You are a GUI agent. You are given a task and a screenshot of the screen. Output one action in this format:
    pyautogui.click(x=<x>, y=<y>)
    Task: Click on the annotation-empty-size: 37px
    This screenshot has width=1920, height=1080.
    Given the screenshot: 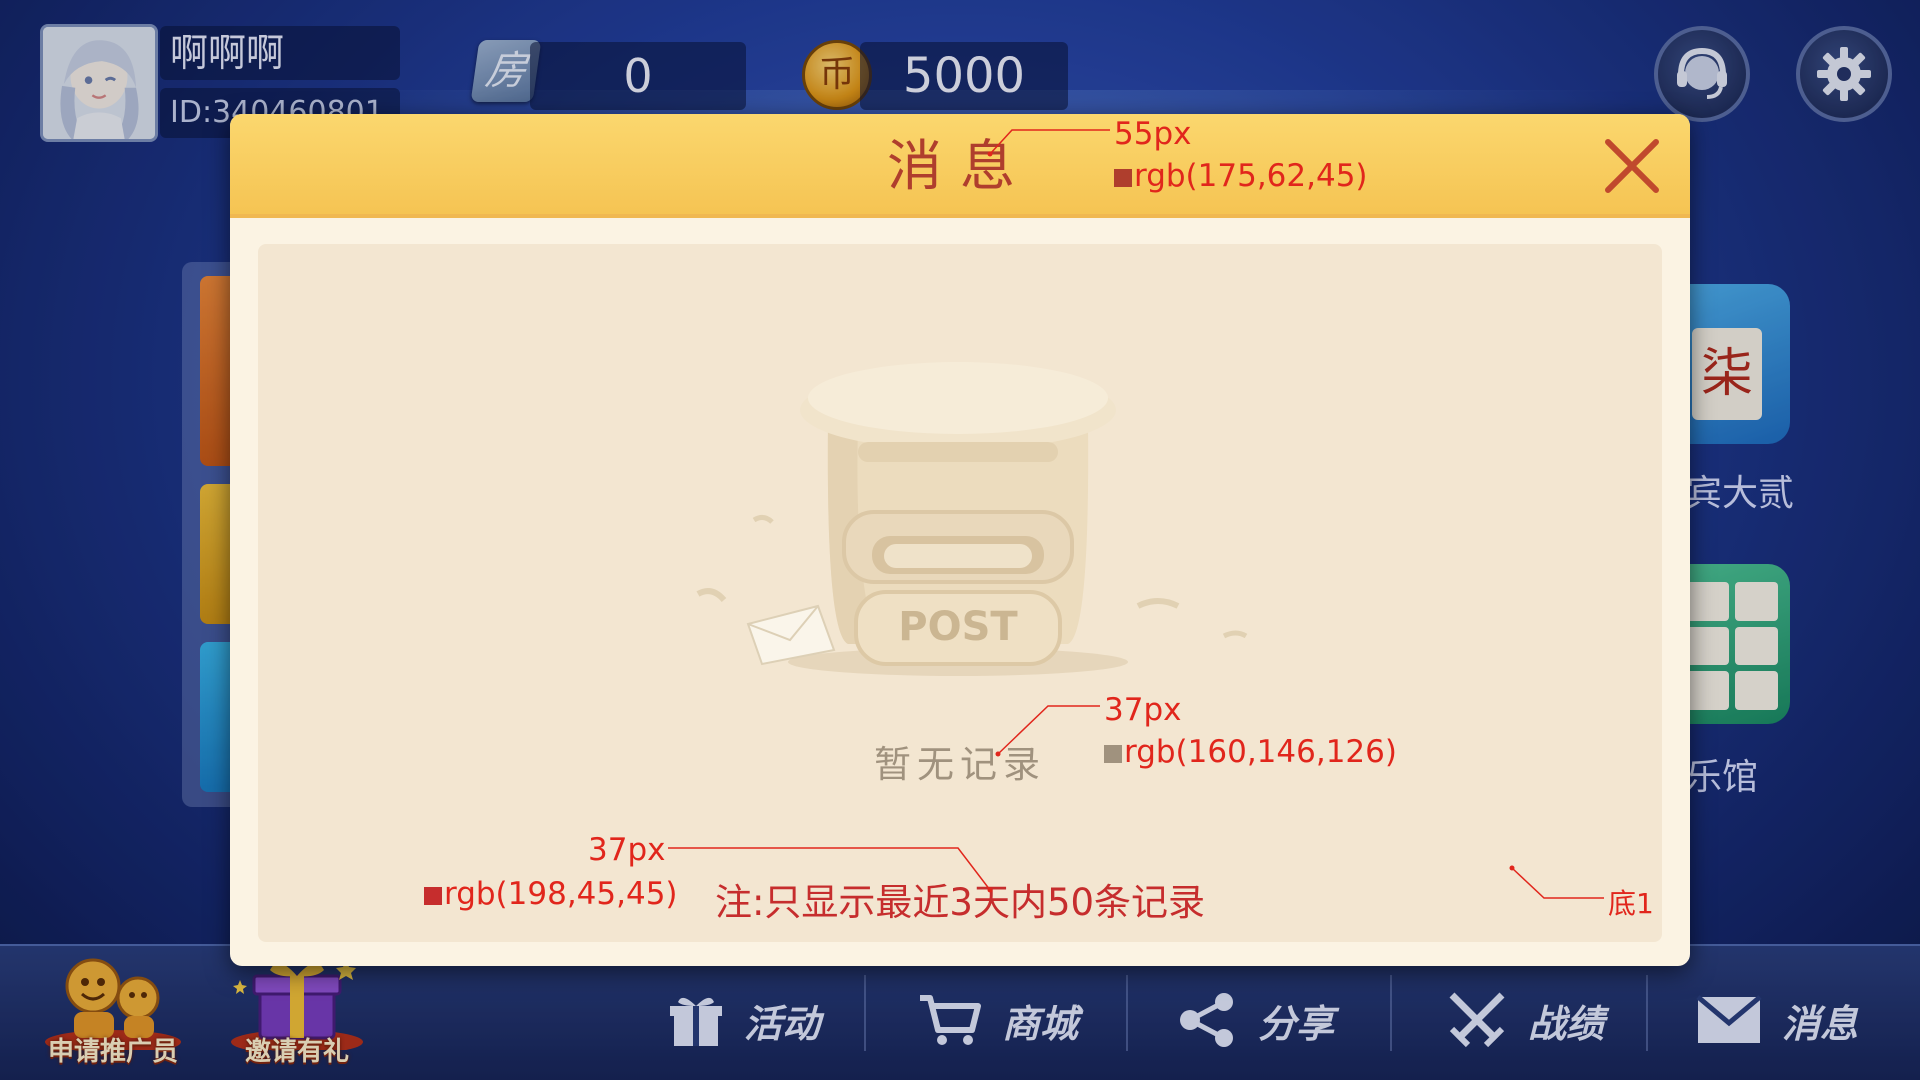 What is the action you would take?
    pyautogui.click(x=1143, y=710)
    